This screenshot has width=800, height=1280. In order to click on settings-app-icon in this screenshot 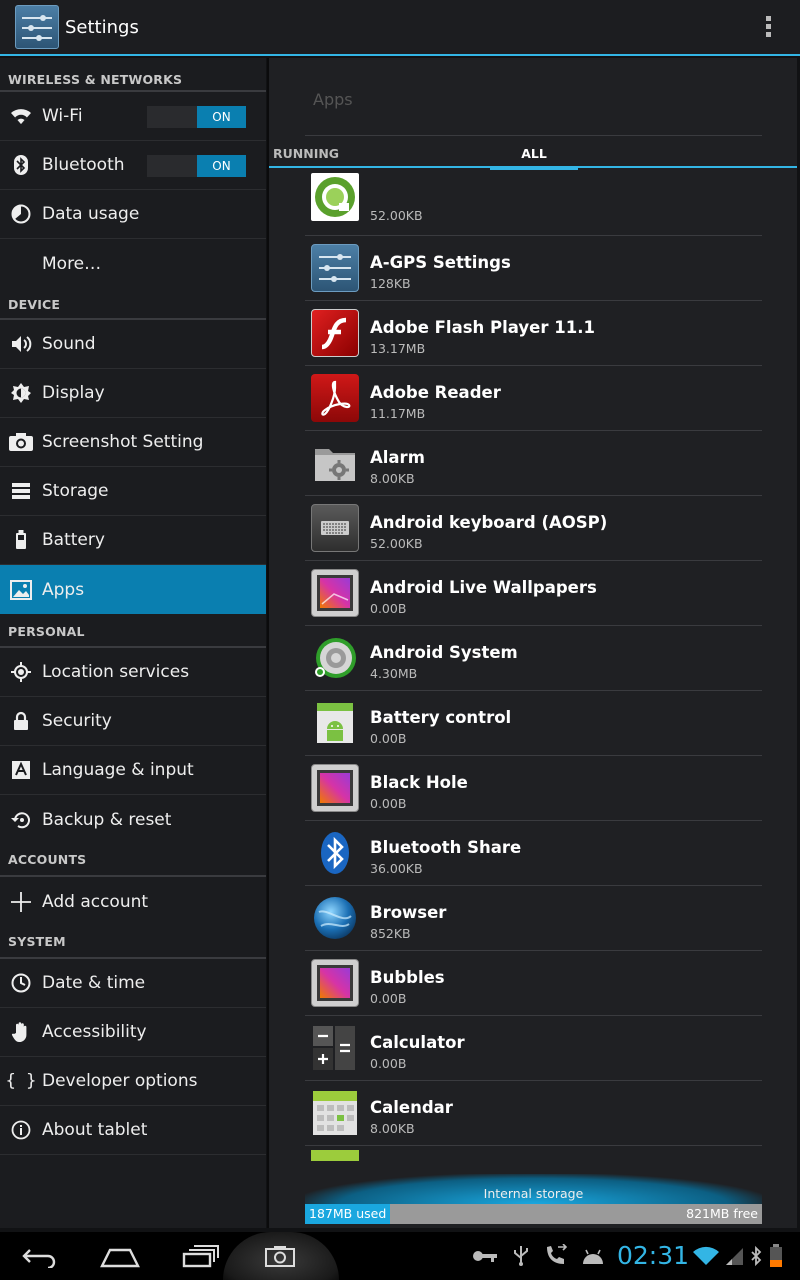, I will do `click(37, 27)`.